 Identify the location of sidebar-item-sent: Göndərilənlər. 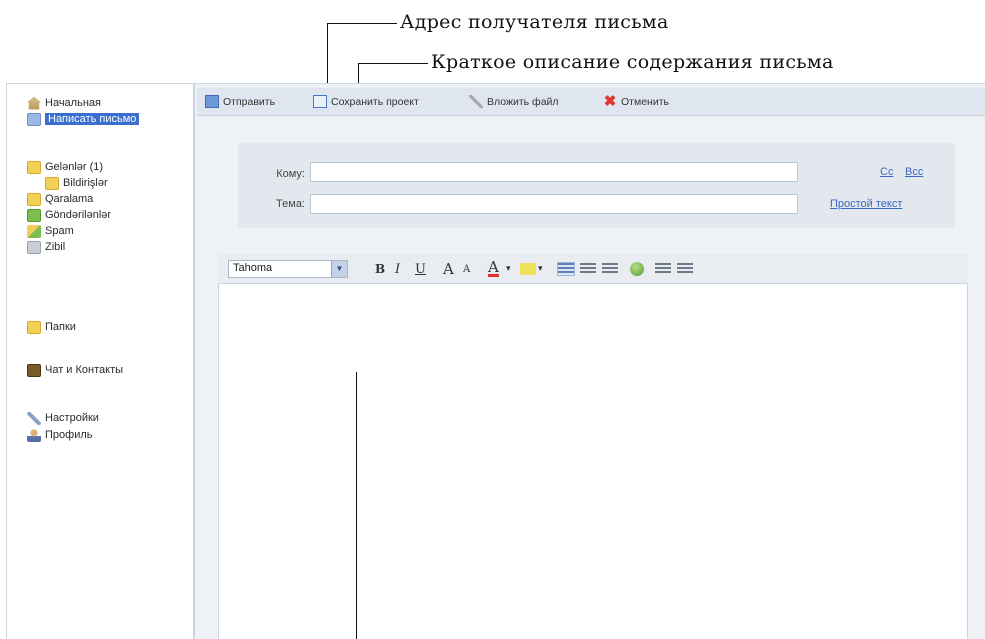
(69, 215).